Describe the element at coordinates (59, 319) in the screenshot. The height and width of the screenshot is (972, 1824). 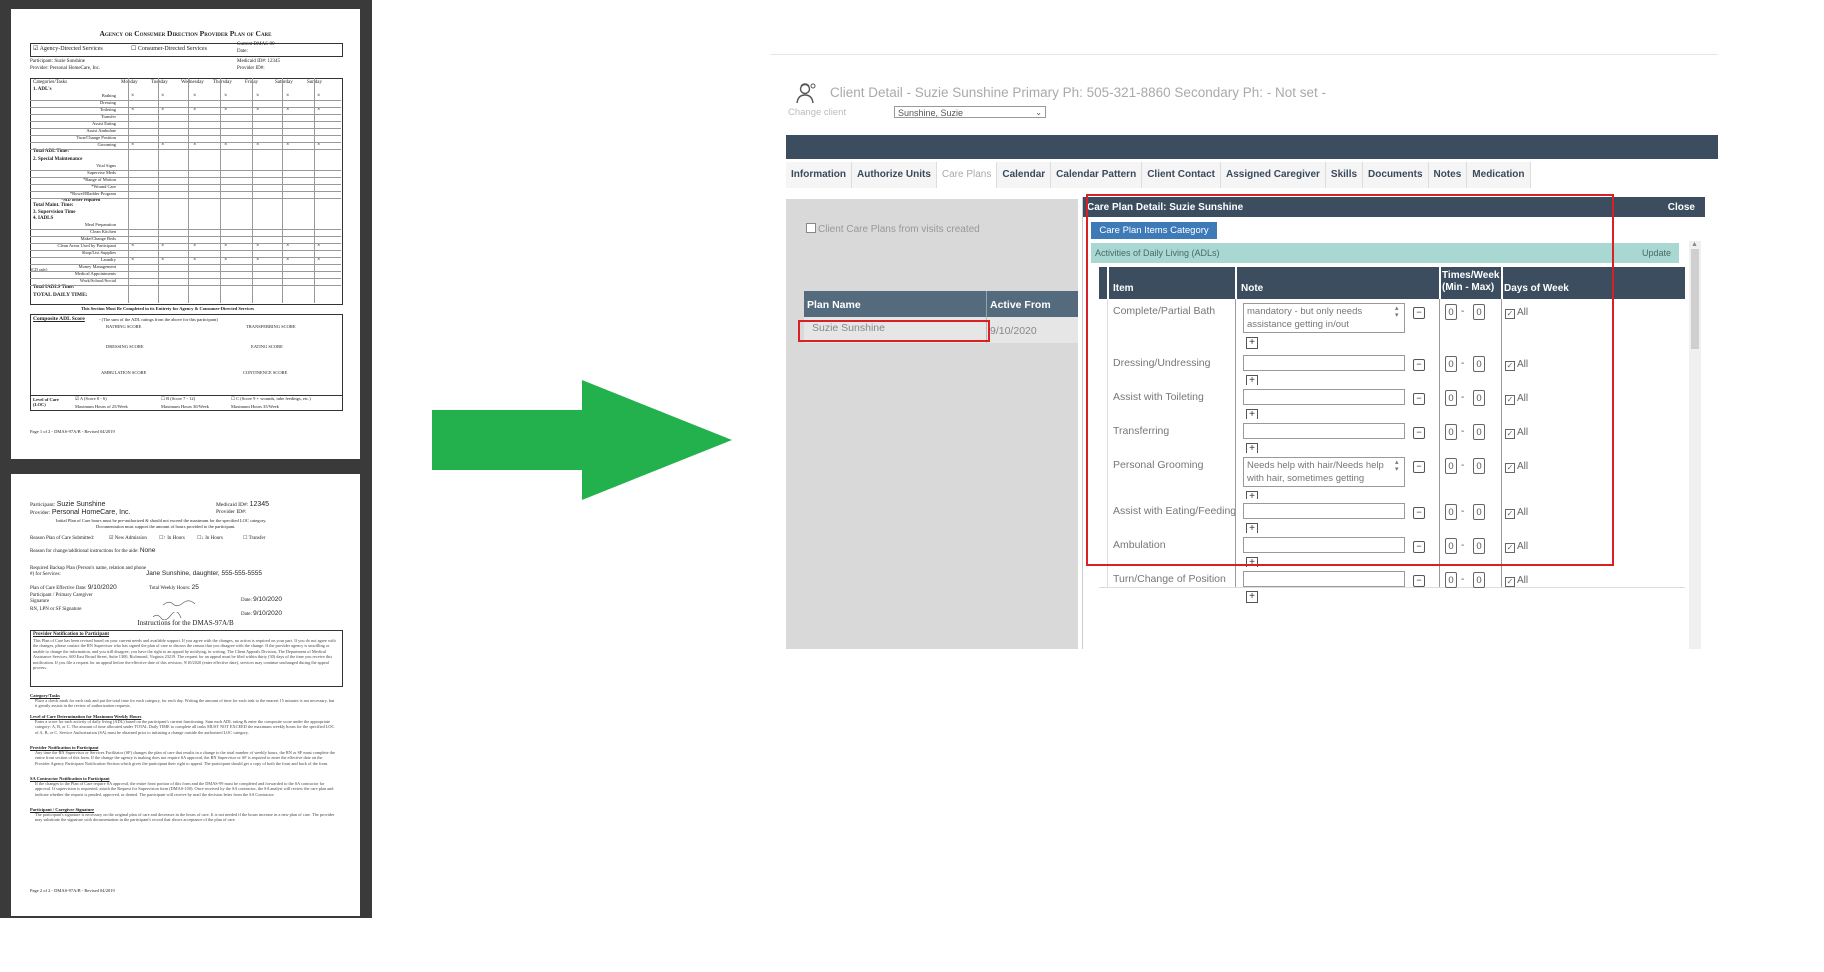
I see `composite-adl-score: Composite ADL Score` at that location.